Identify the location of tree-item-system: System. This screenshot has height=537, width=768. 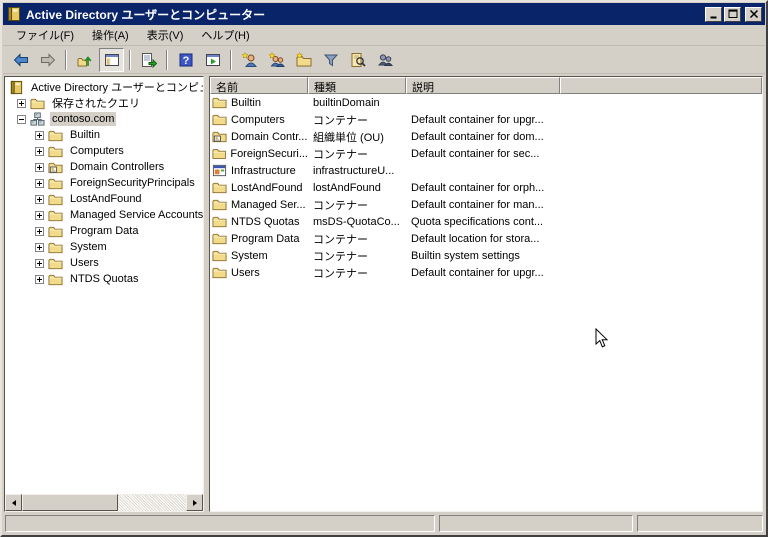
(104, 247).